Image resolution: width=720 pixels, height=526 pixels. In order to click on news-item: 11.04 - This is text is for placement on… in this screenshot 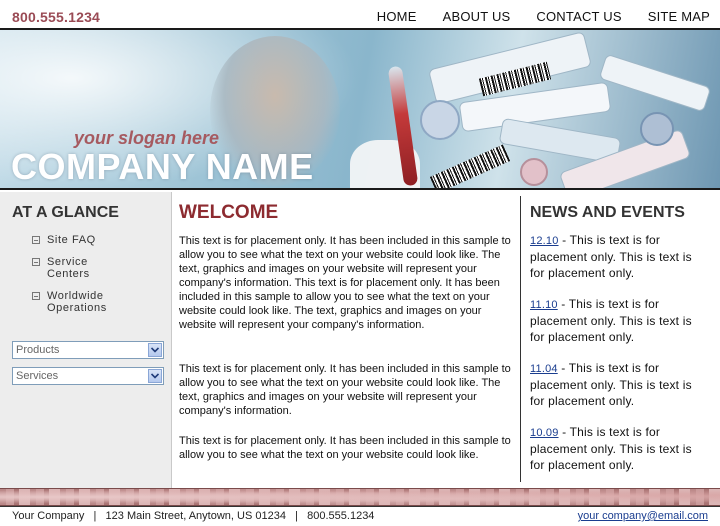, I will do `click(619, 384)`.